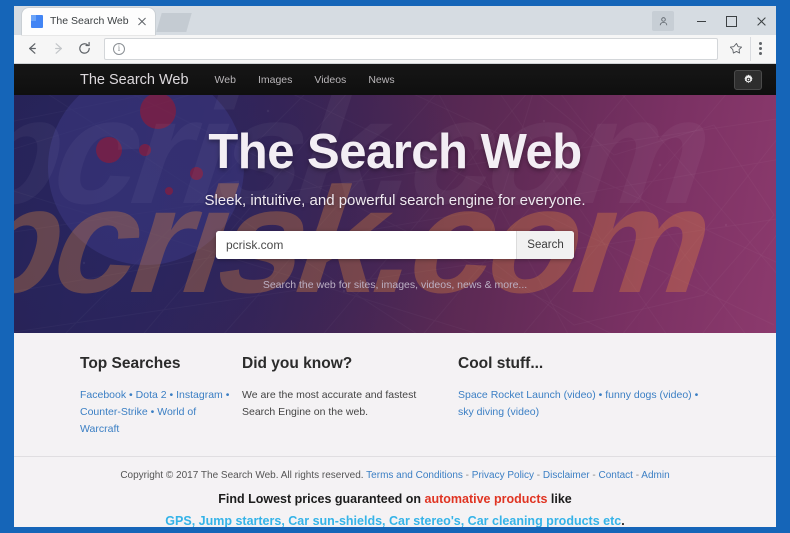  What do you see at coordinates (130, 364) in the screenshot?
I see `column-title: Top Searches` at bounding box center [130, 364].